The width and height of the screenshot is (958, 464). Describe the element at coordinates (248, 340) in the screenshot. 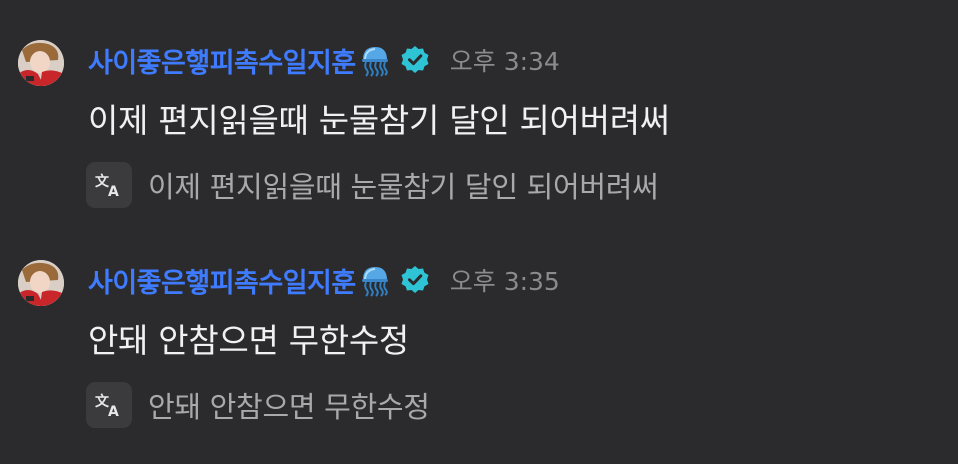

I see `message-text: 안돼 안참으면 무한수정` at that location.